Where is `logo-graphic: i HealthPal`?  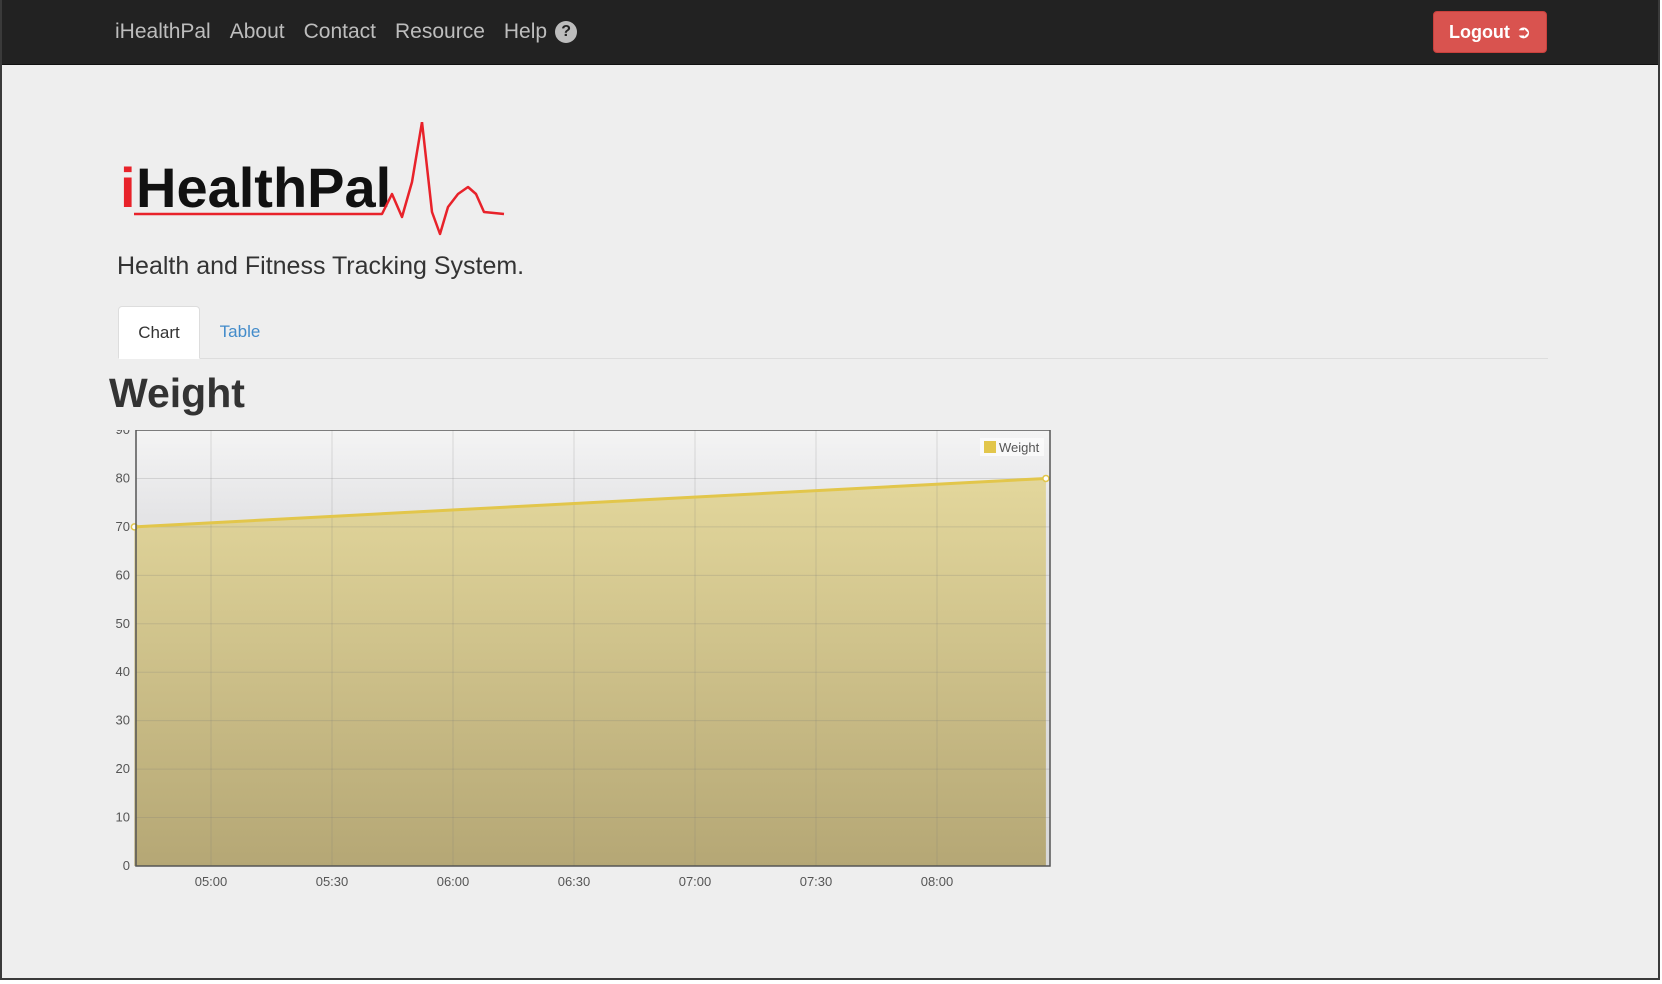 logo-graphic: i HealthPal is located at coordinates (312, 178).